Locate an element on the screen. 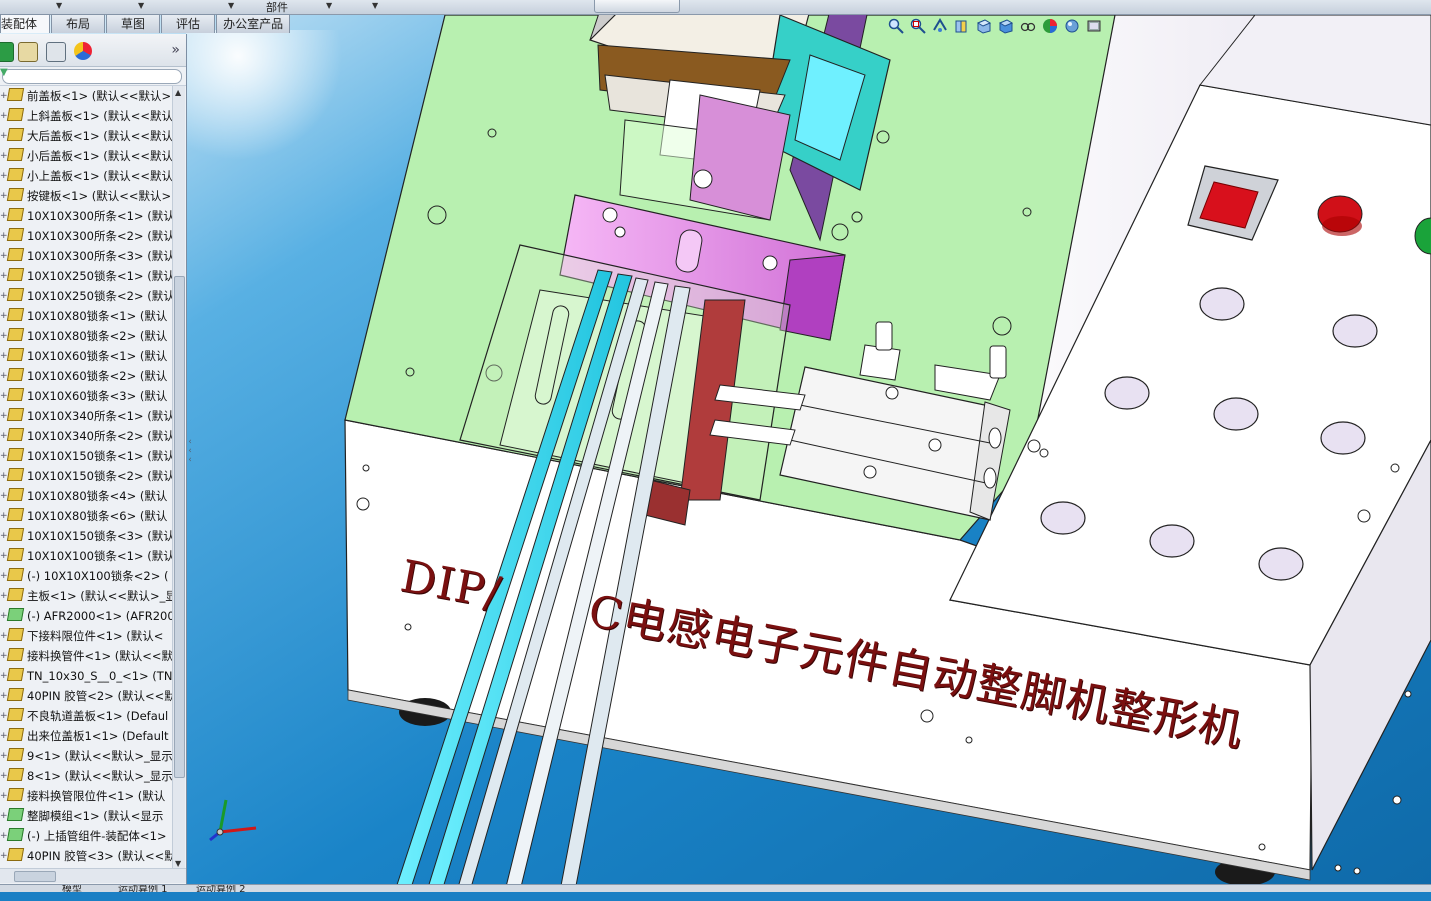  tree-item: +40PIN 胶管<3> (默认<<默 is located at coordinates (86, 856).